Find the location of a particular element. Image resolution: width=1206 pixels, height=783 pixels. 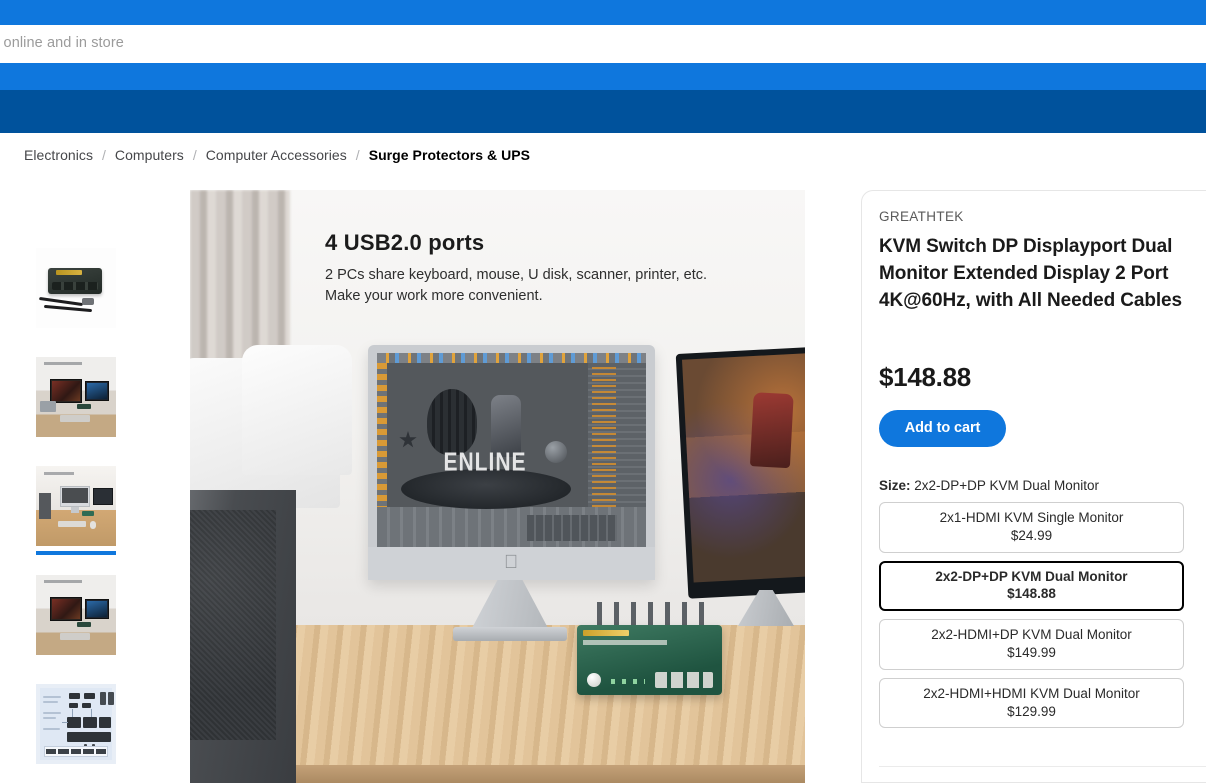

thumbnail-image-kvm-switch-with-cables is located at coordinates (76, 288).